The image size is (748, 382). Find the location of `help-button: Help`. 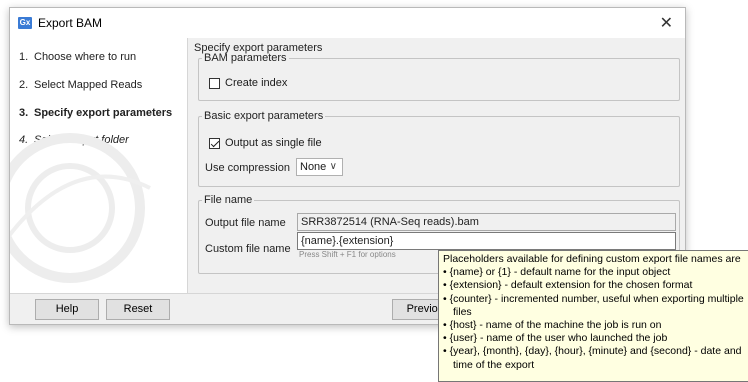

help-button: Help is located at coordinates (67, 309).